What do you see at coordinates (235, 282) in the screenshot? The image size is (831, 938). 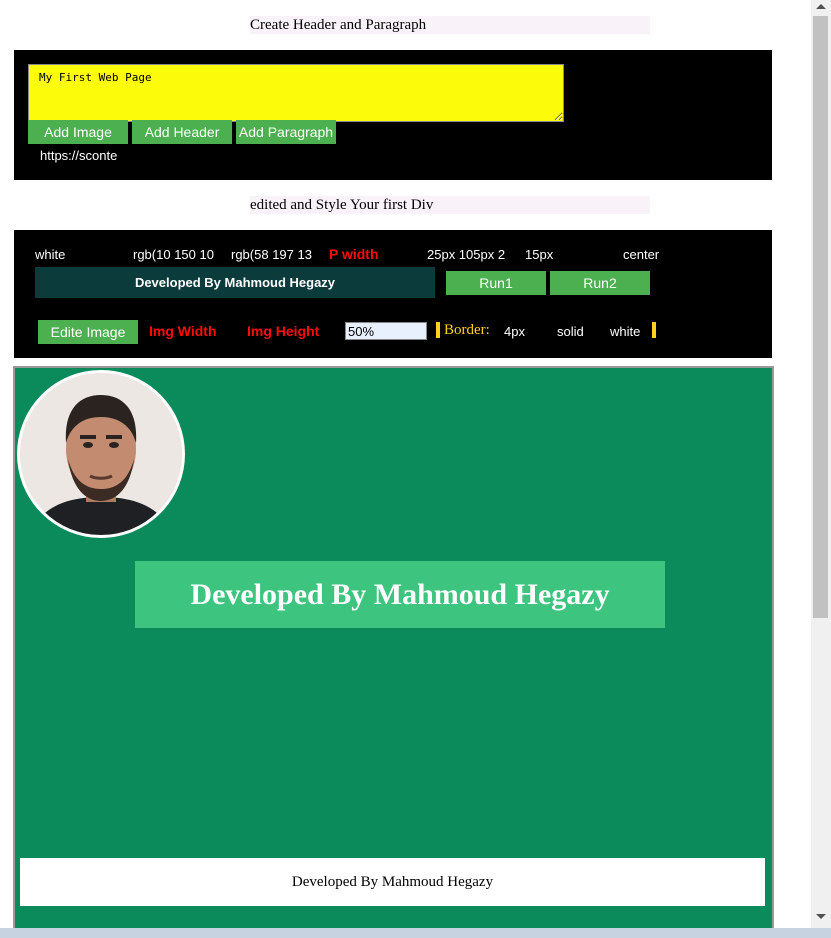 I see `preview-text-bar: Developed By Mahmoud Hegazy` at bounding box center [235, 282].